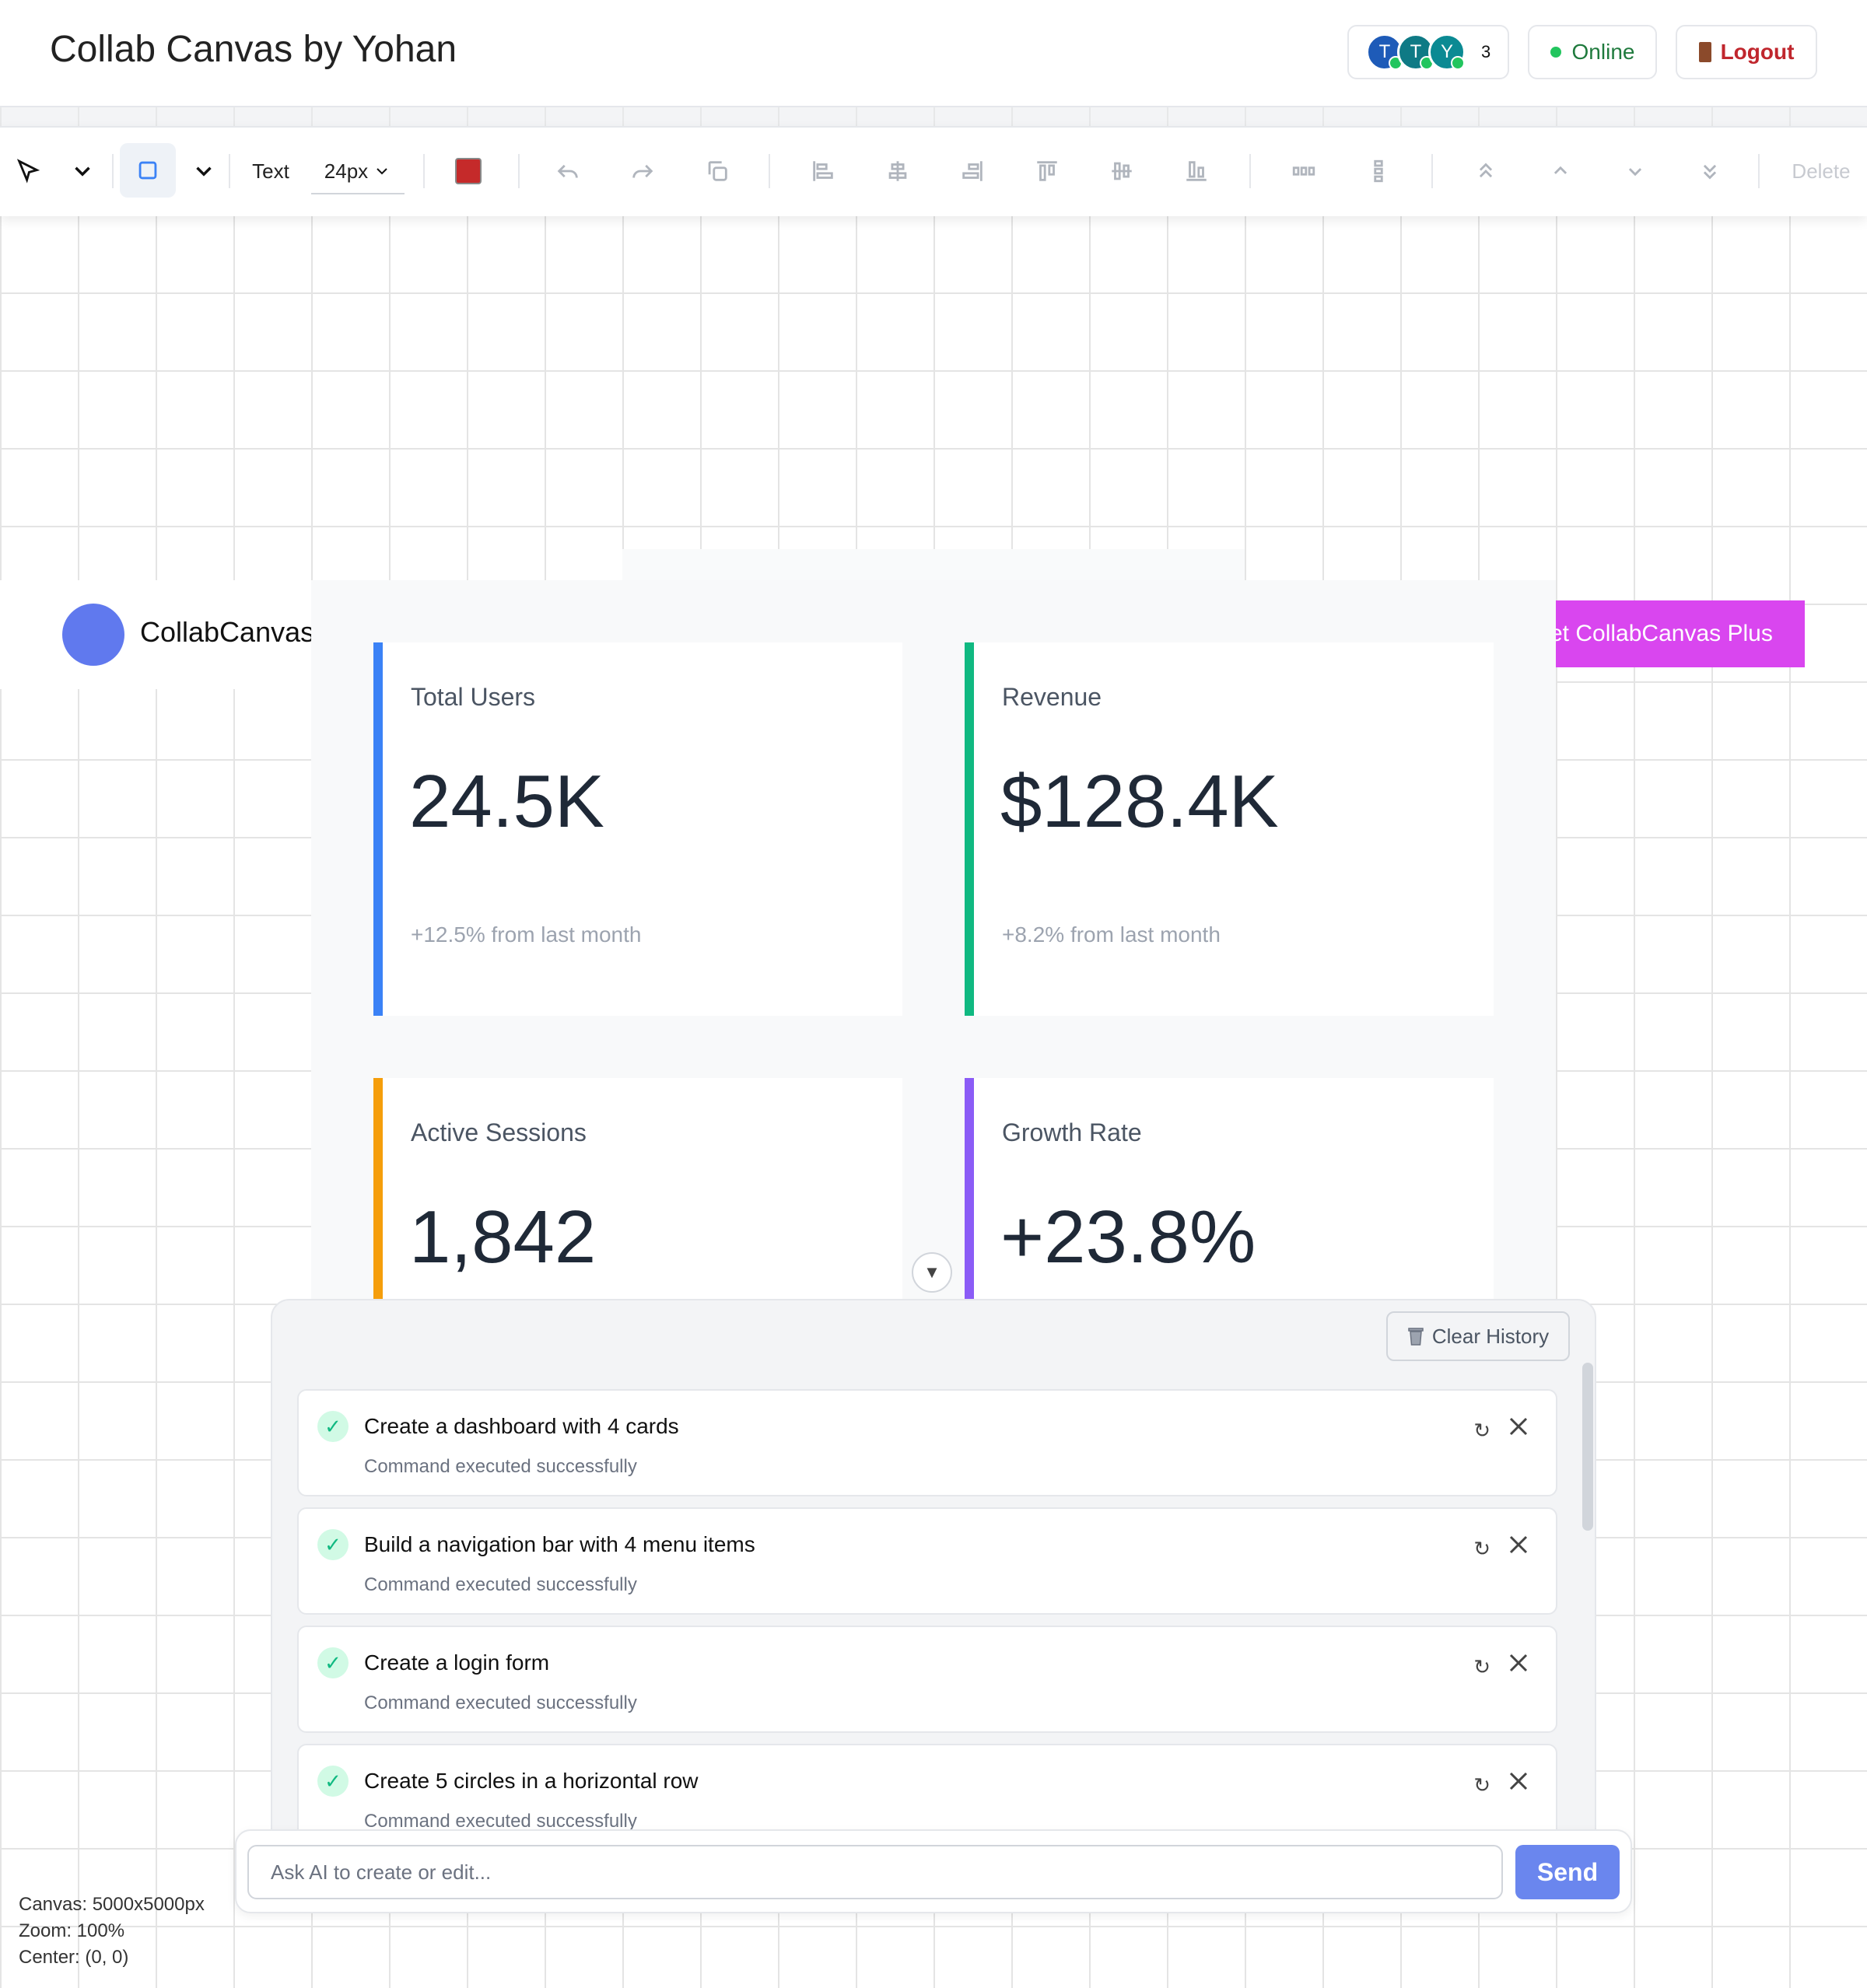 This screenshot has height=1988, width=1867. I want to click on align-bottom-button, so click(1197, 171).